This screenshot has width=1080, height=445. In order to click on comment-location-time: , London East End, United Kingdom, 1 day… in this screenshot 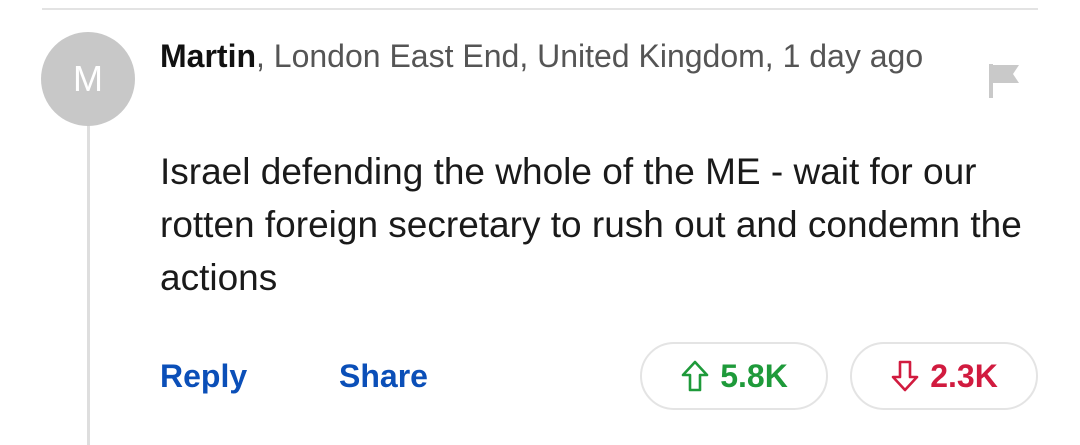, I will do `click(590, 56)`.